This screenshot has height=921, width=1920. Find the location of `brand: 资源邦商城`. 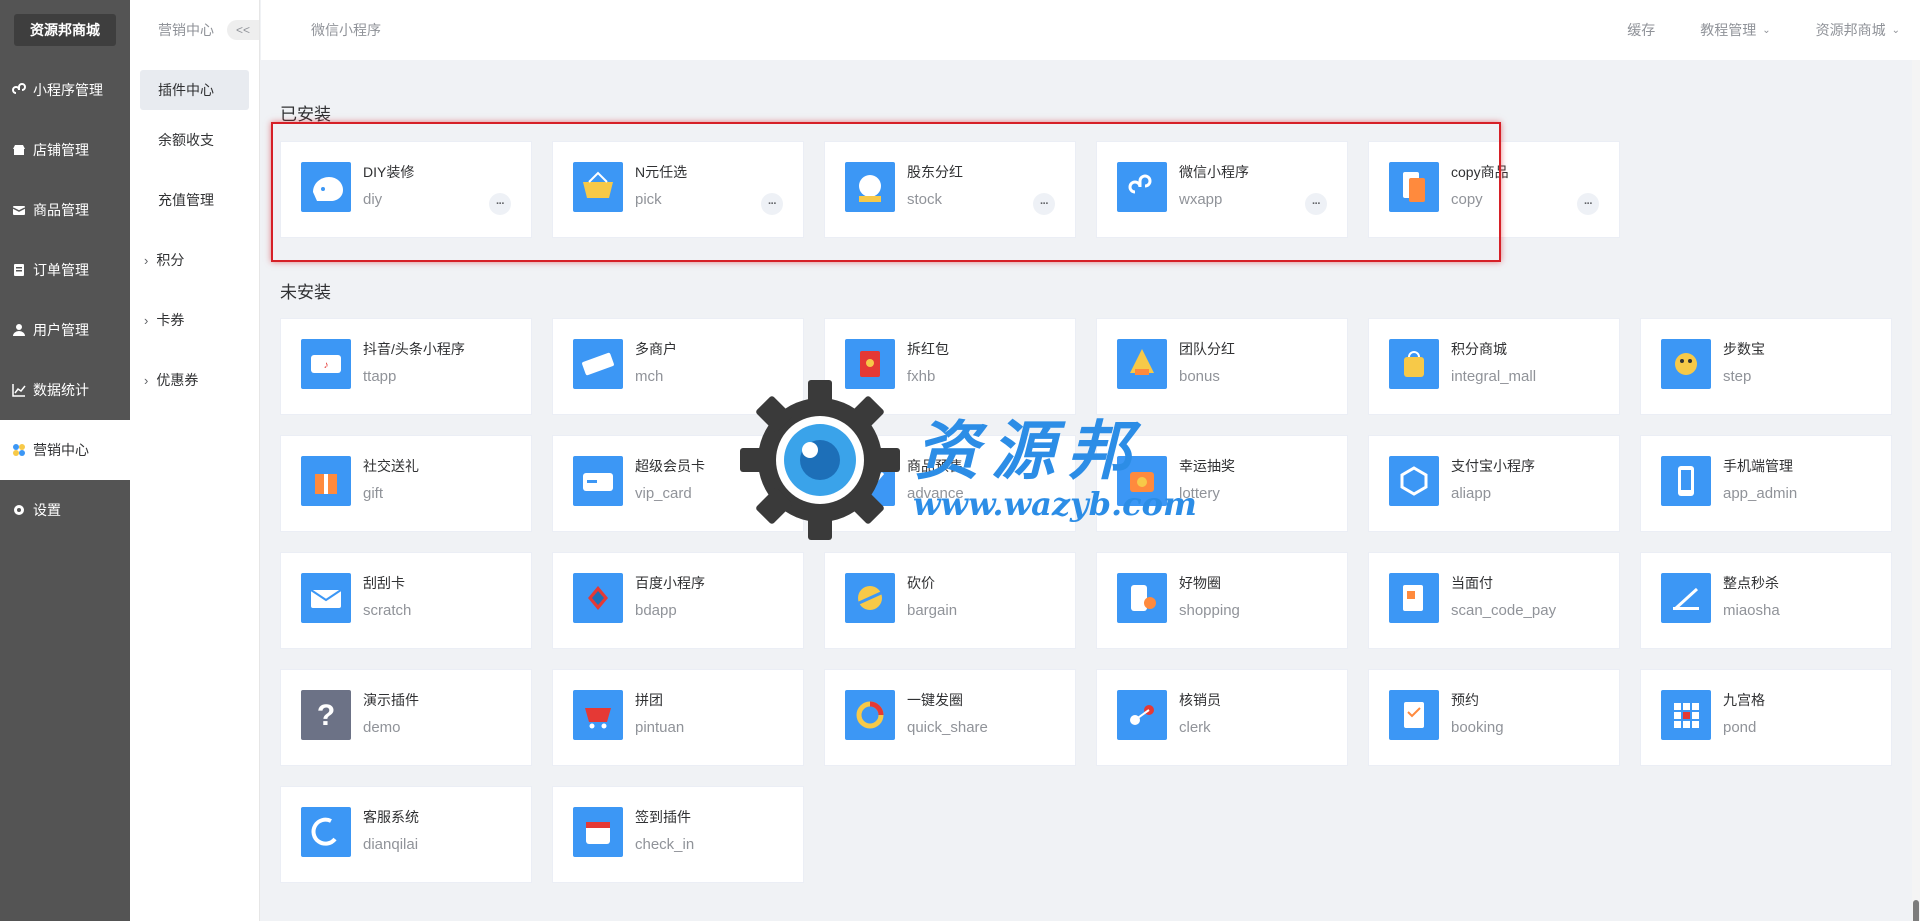

brand: 资源邦商城 is located at coordinates (65, 30).